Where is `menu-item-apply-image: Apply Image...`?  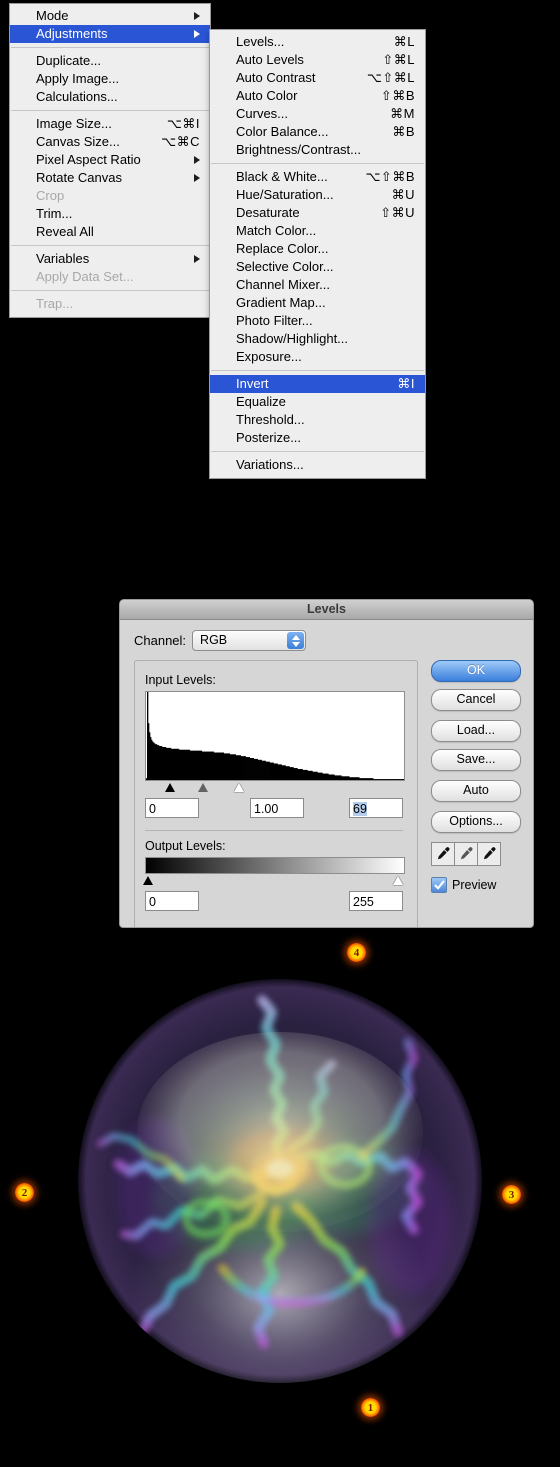
menu-item-apply-image: Apply Image... is located at coordinates (110, 79).